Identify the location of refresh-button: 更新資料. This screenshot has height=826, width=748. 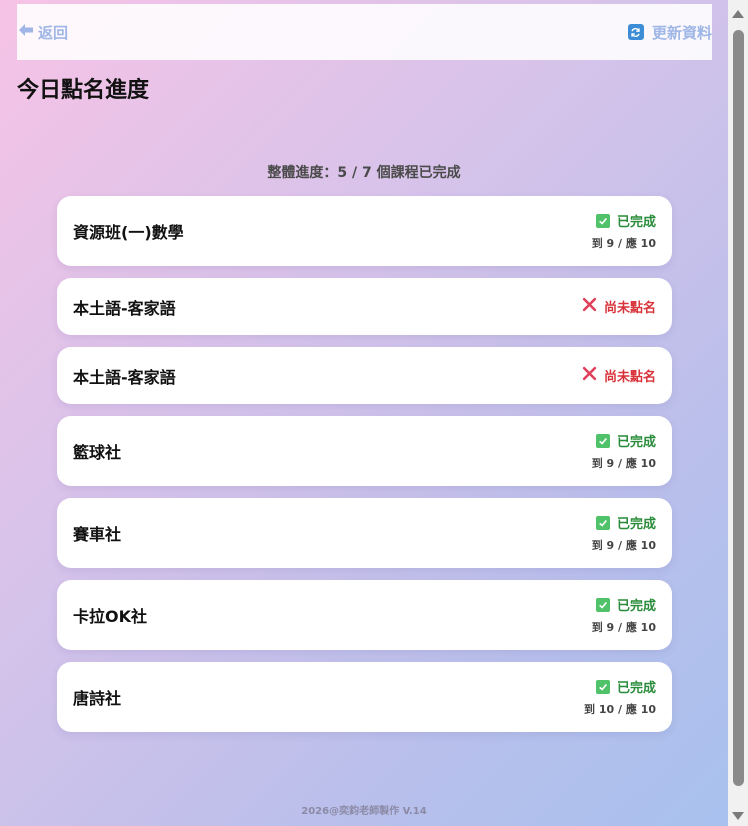
(669, 32).